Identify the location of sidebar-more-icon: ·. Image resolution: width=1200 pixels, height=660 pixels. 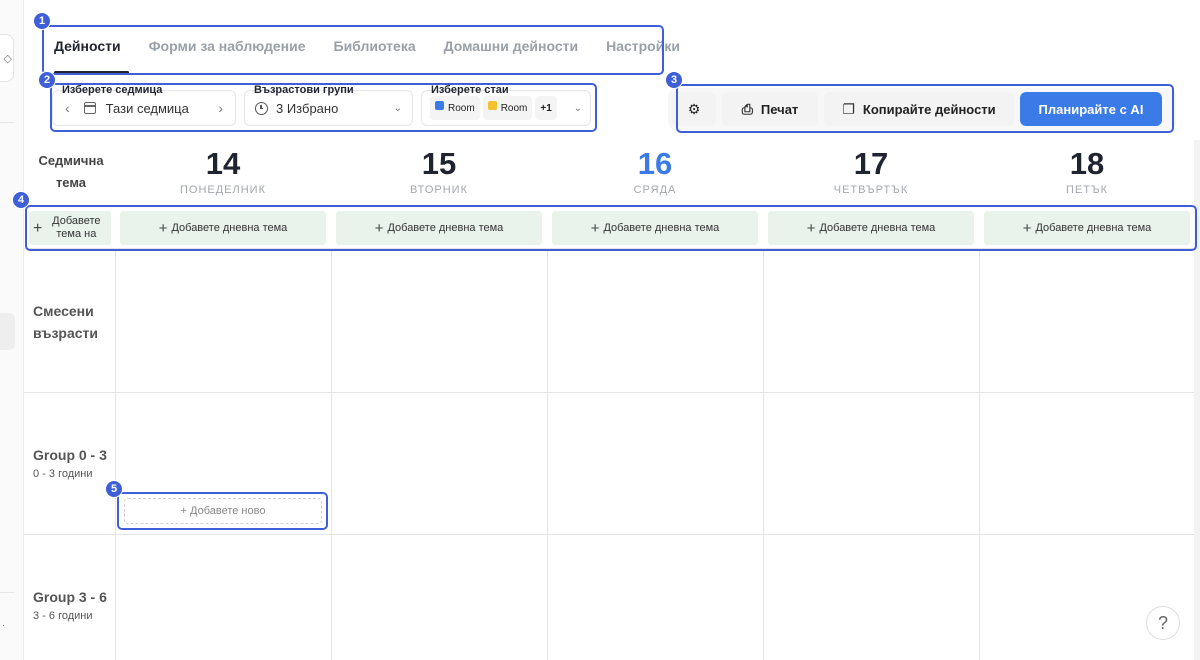
(3, 625).